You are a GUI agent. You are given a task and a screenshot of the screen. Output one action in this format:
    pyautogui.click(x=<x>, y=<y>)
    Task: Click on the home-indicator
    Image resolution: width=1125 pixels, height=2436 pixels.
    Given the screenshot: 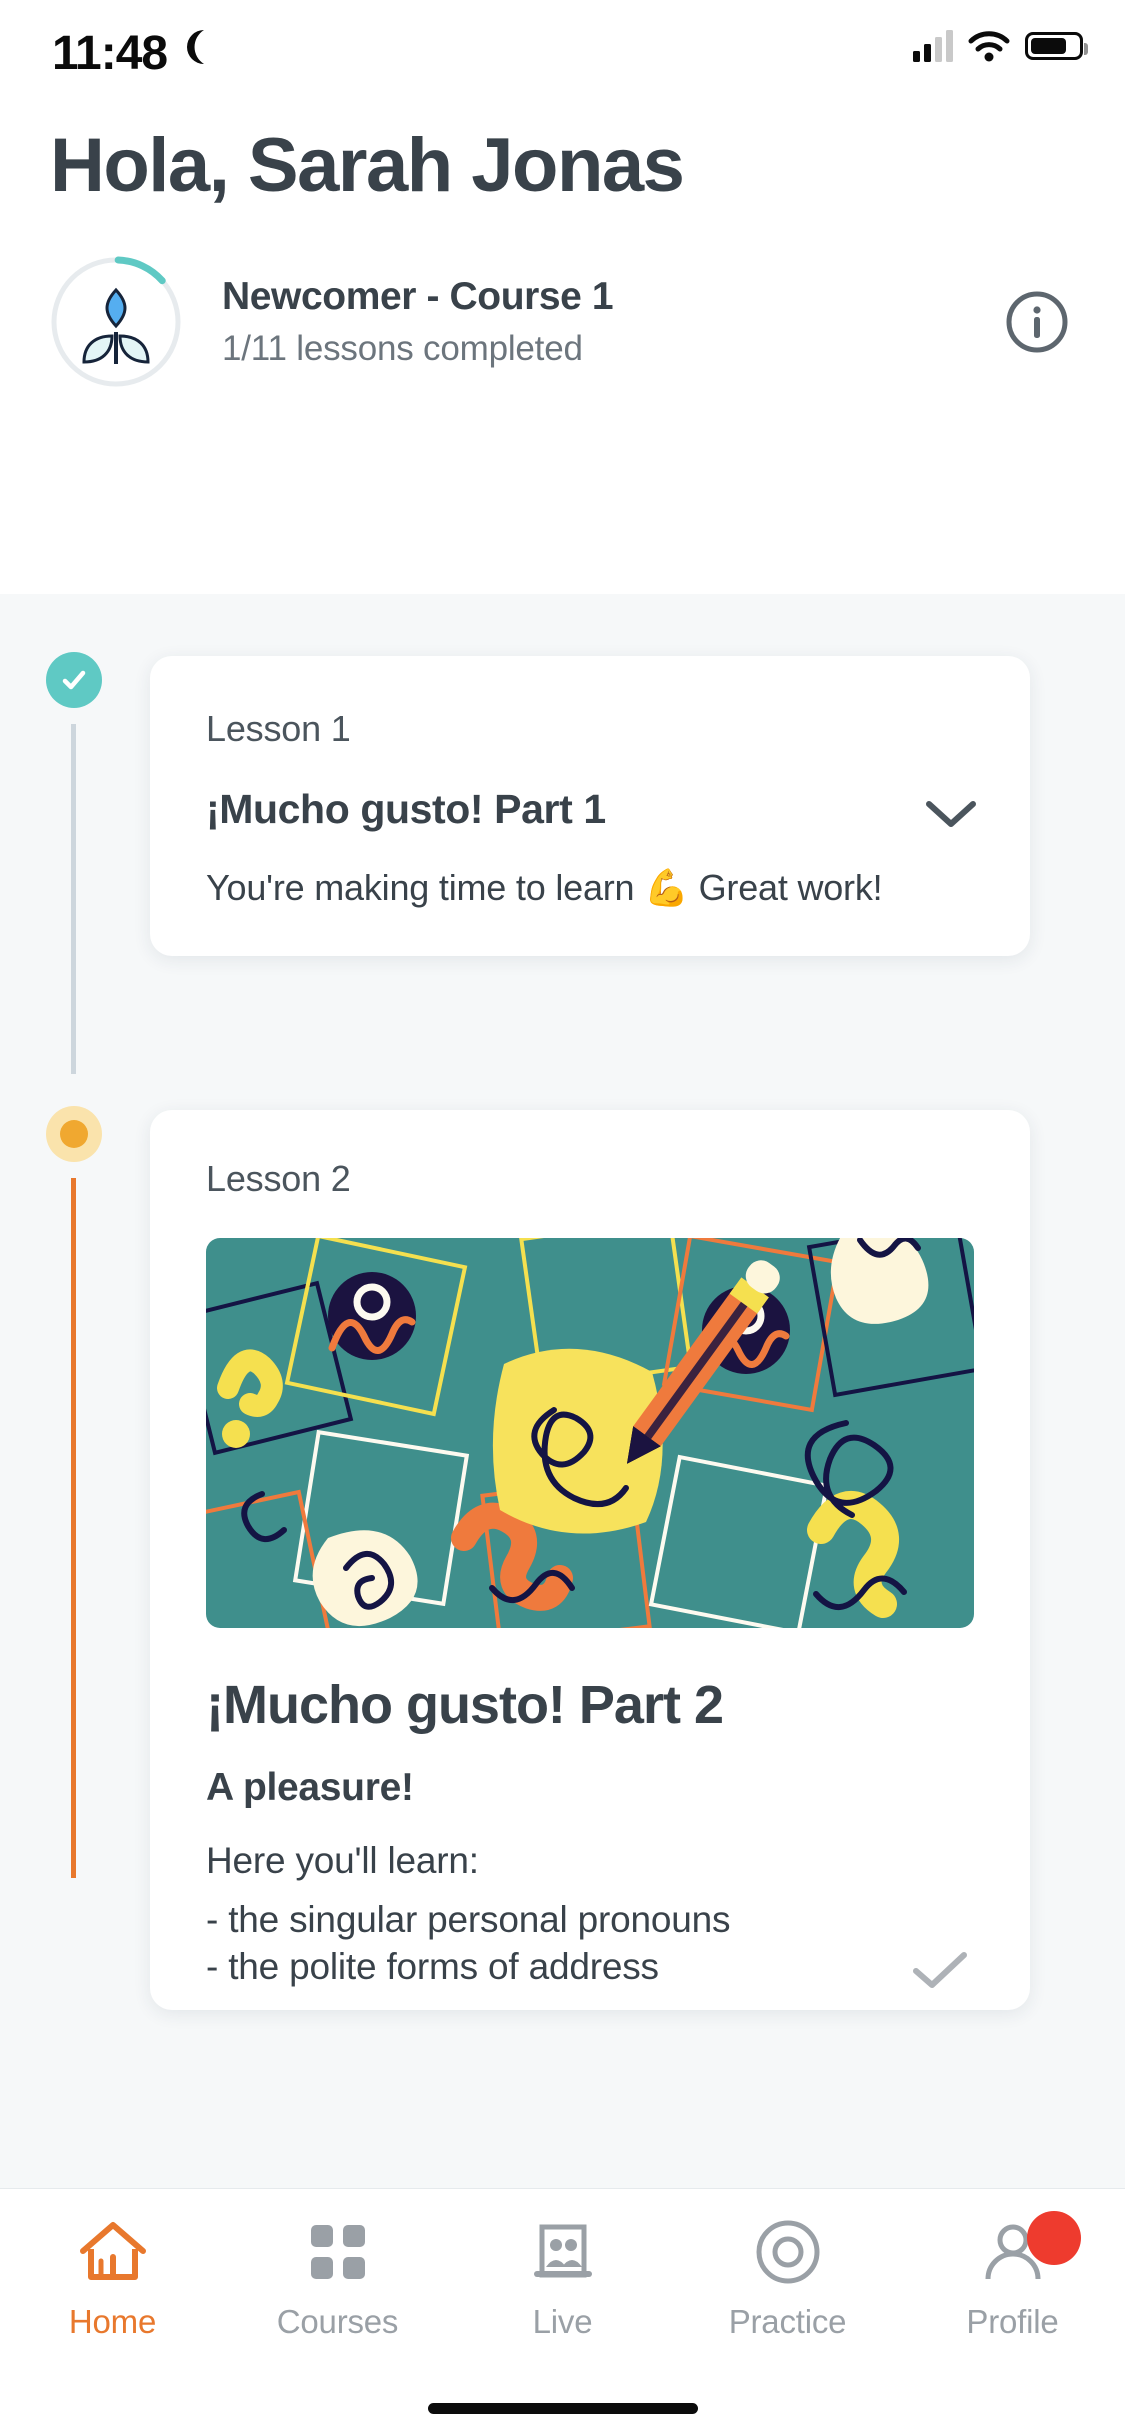 What is the action you would take?
    pyautogui.click(x=562, y=2408)
    